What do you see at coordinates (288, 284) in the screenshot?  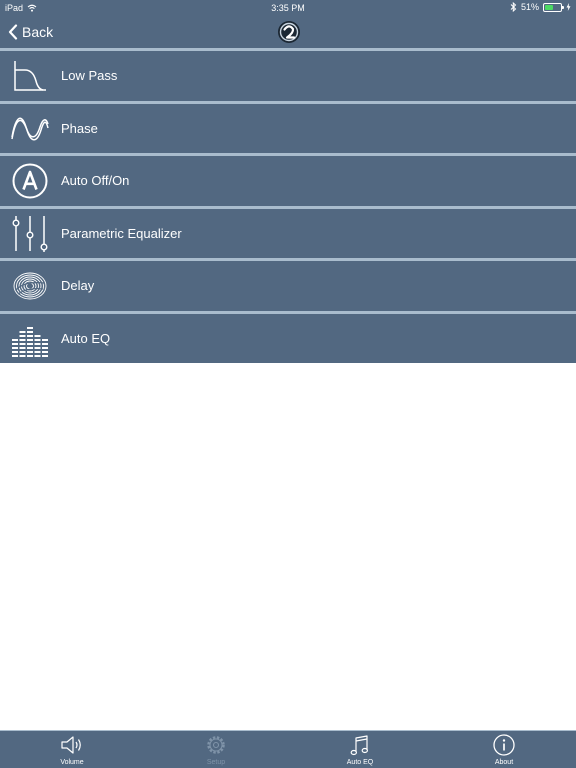 I see `menu-item-delay: Delay` at bounding box center [288, 284].